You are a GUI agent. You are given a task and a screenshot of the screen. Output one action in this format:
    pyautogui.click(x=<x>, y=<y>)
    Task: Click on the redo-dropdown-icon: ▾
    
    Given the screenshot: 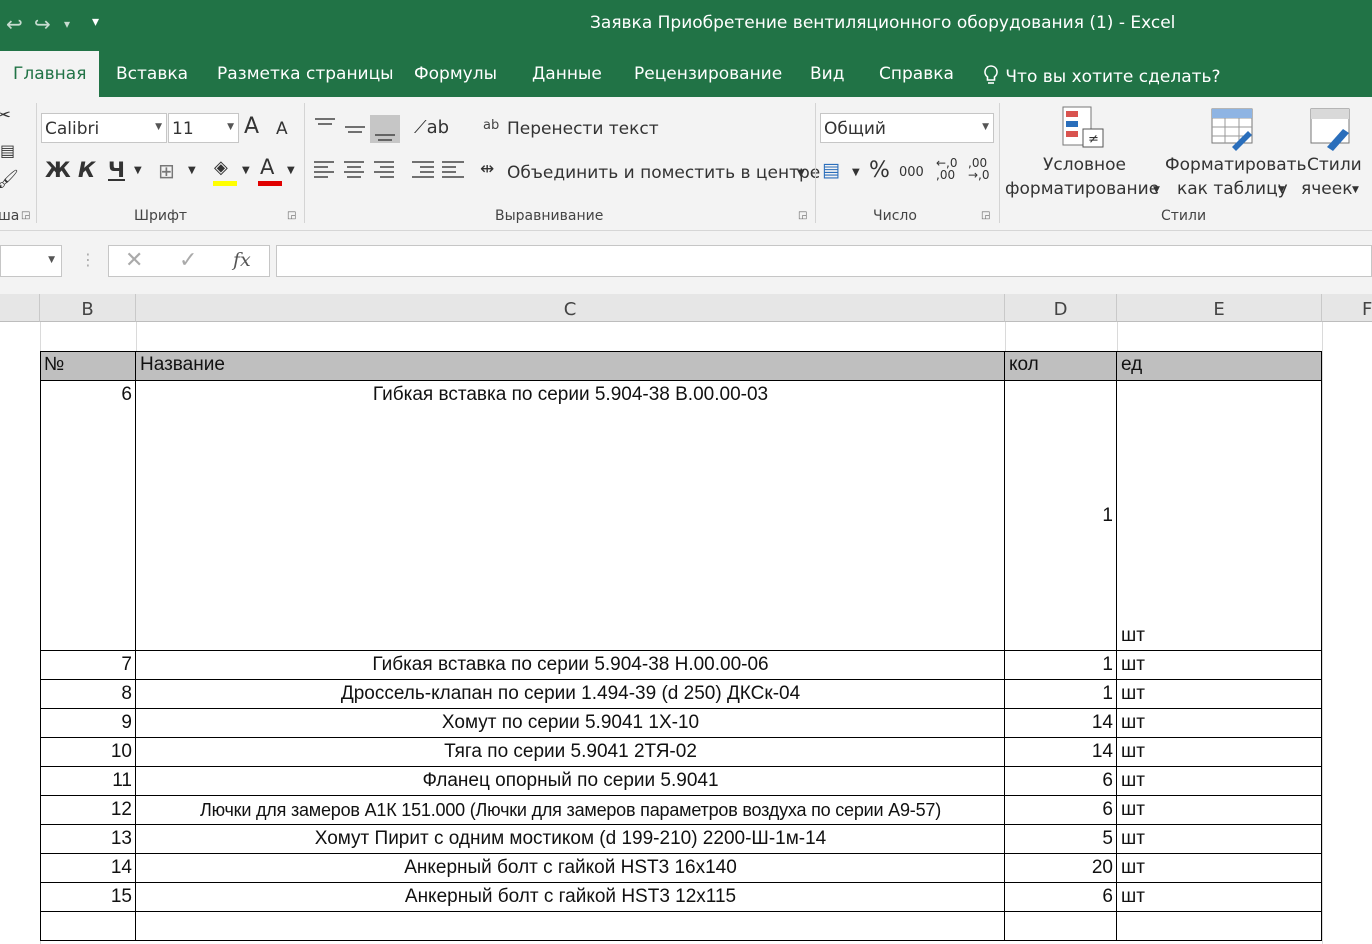 What is the action you would take?
    pyautogui.click(x=67, y=24)
    